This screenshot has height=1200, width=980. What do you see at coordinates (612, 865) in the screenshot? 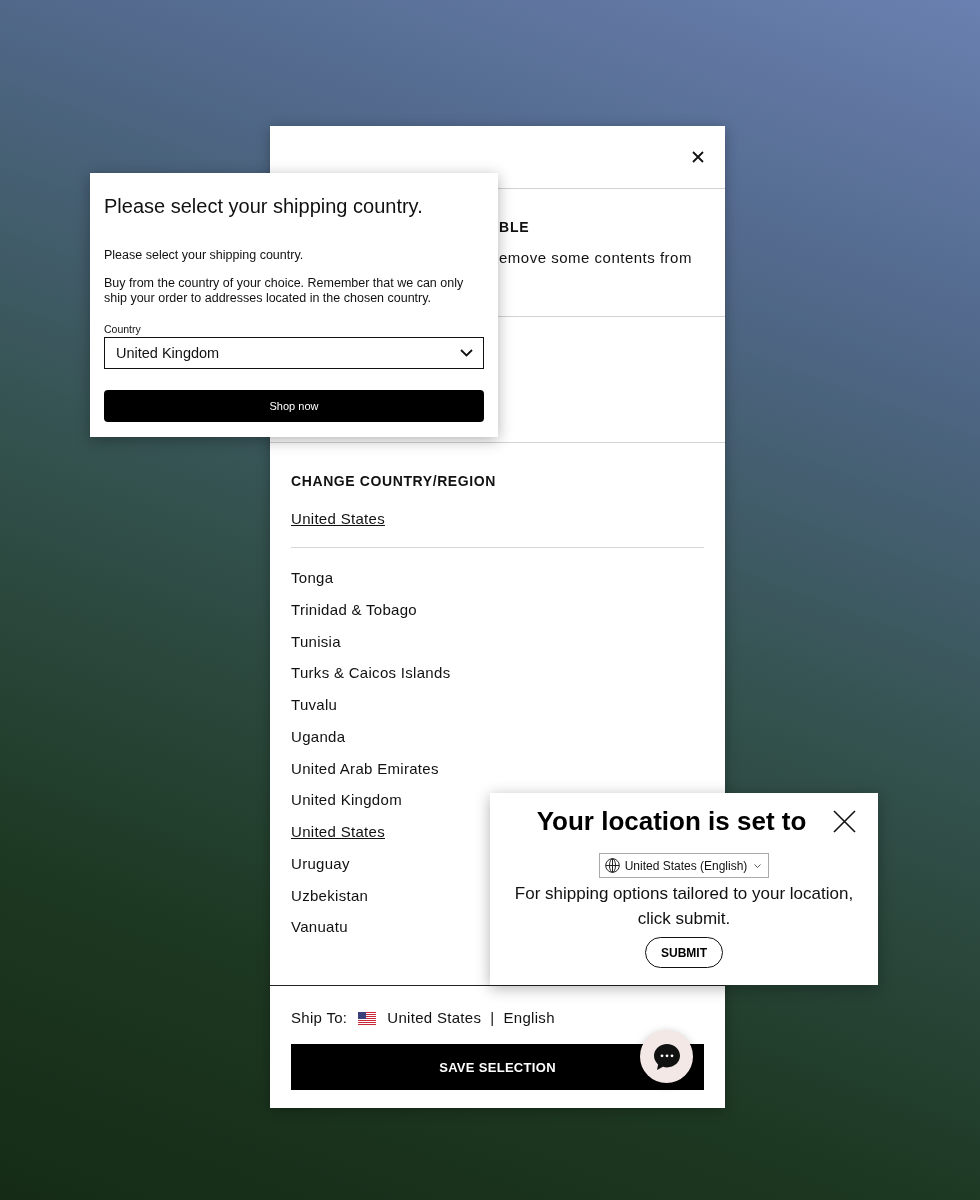
I see `globe-icon` at bounding box center [612, 865].